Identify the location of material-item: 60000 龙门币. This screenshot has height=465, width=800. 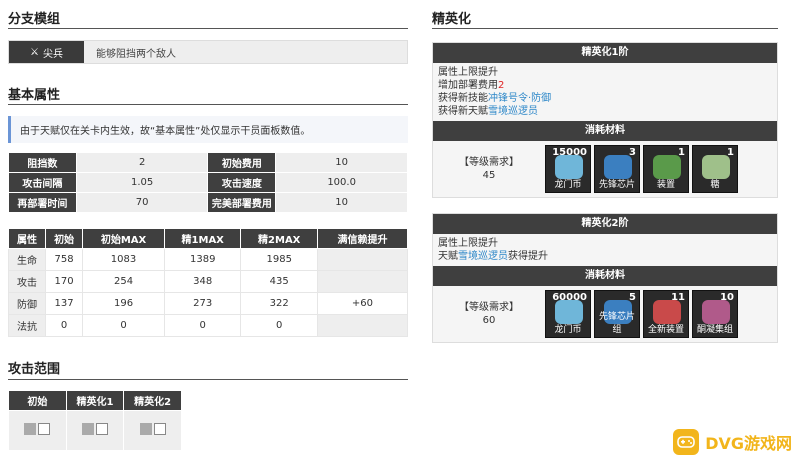
(568, 314).